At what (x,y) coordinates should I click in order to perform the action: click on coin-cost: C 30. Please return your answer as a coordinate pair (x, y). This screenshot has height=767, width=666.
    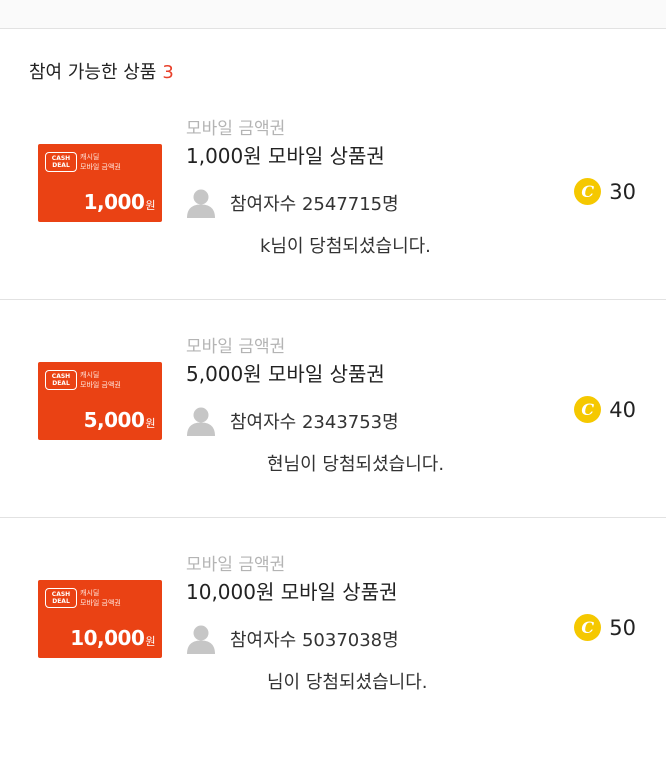
    Looking at the image, I should click on (605, 191).